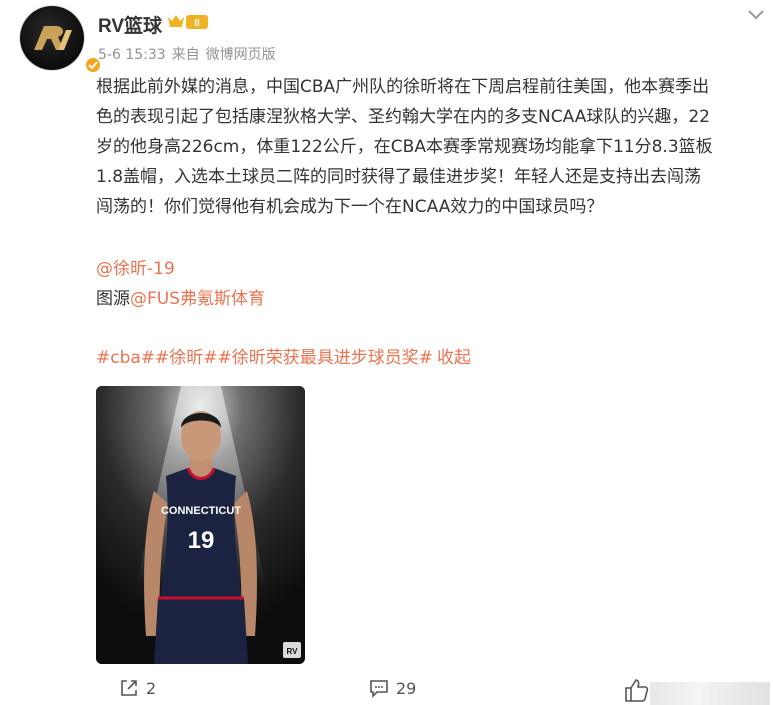  Describe the element at coordinates (185, 55) in the screenshot. I see `source-prefix: 来自` at that location.